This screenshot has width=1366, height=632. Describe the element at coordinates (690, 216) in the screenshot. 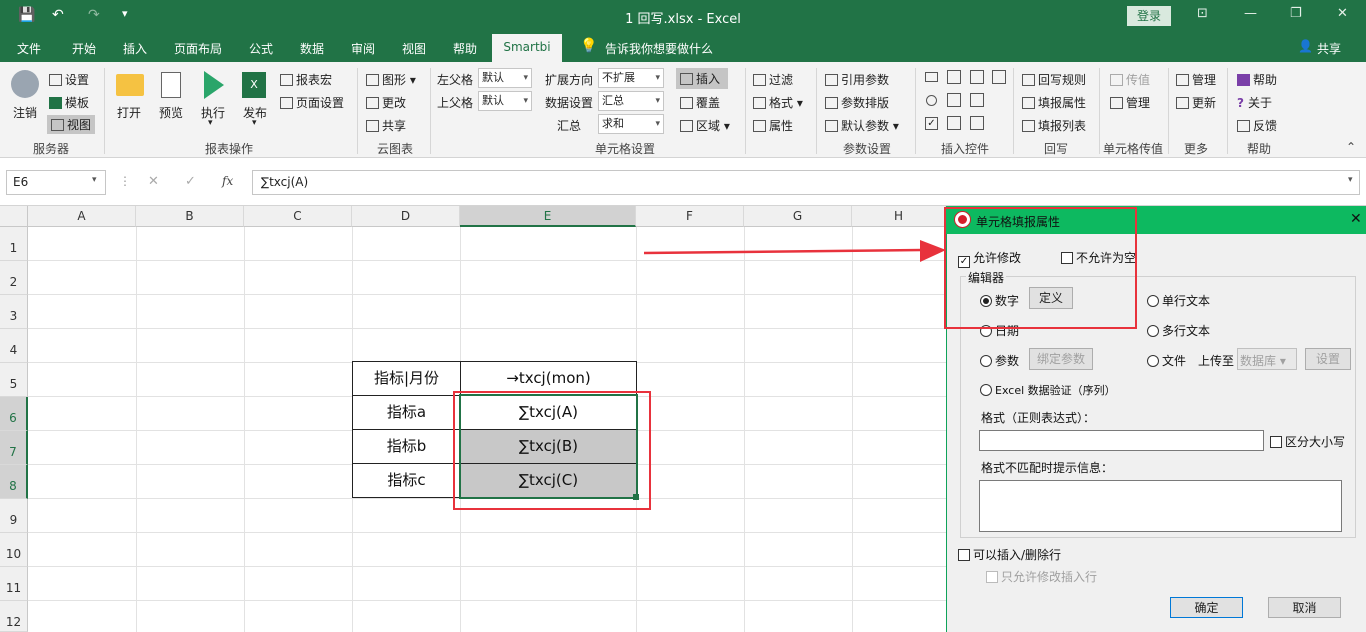

I see `column-header: F` at that location.